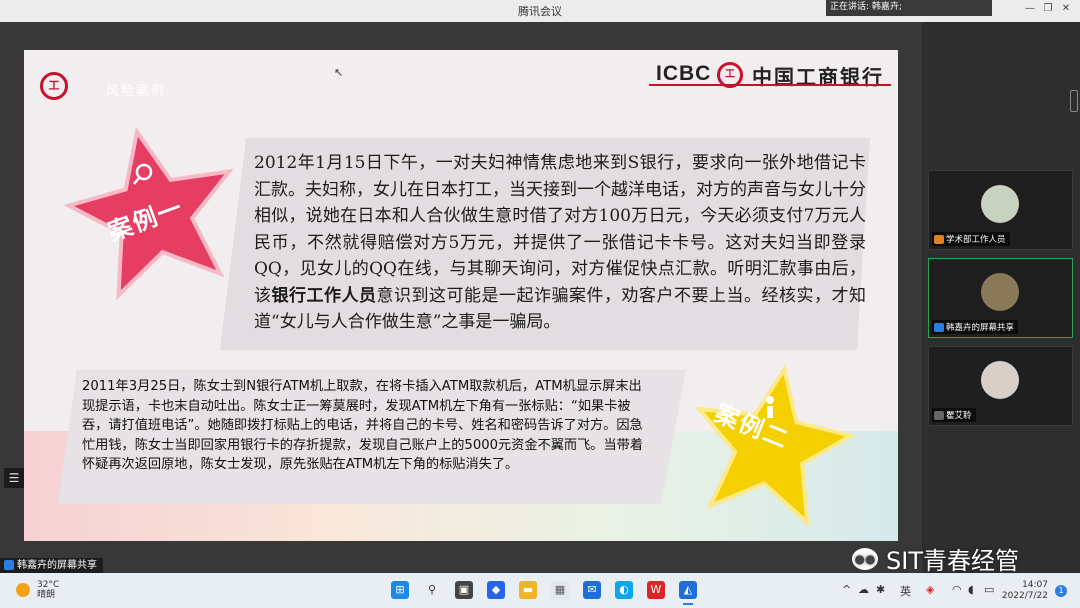 This screenshot has height=608, width=1080. Describe the element at coordinates (939, 327) in the screenshot. I see `screen-share-icon` at that location.